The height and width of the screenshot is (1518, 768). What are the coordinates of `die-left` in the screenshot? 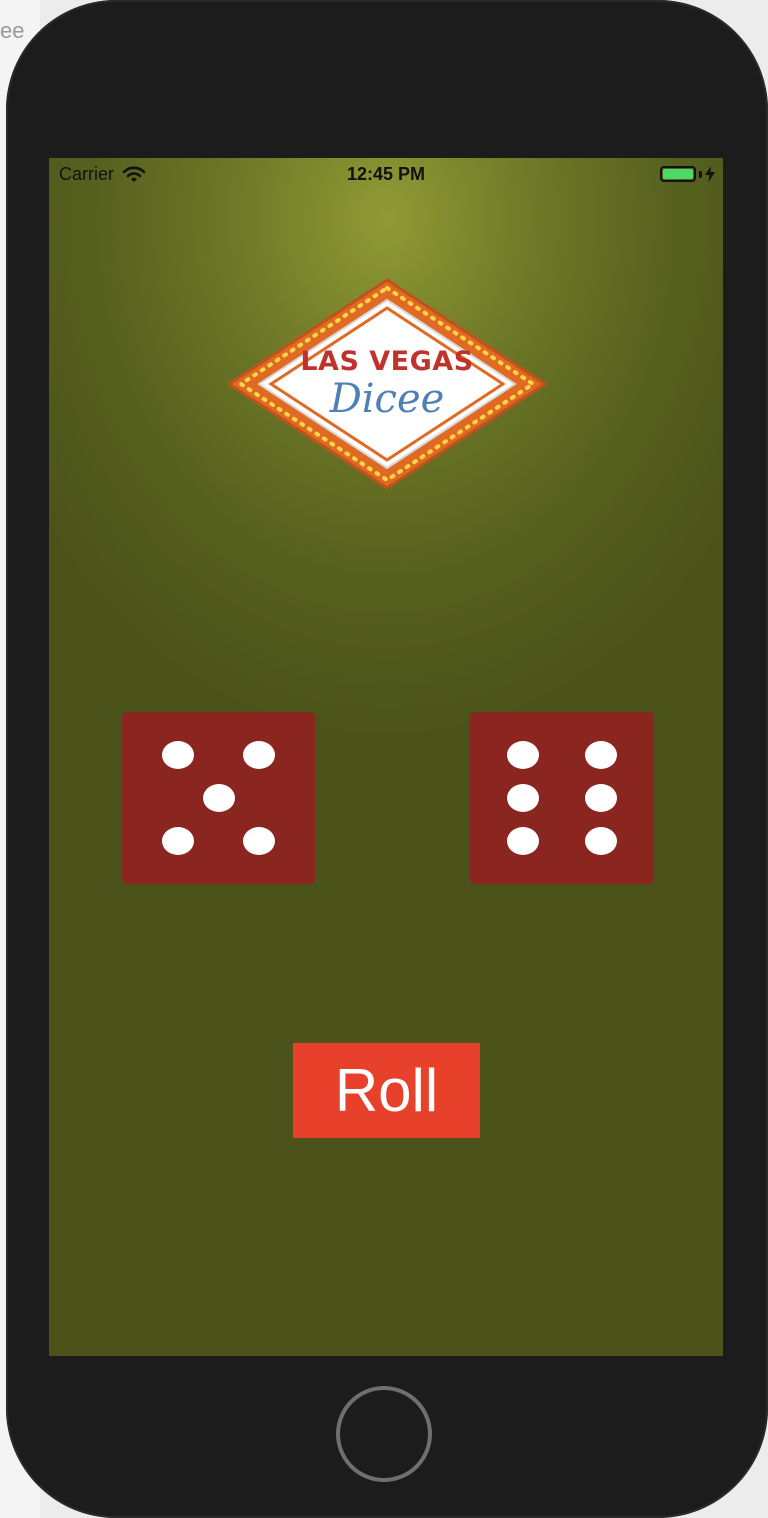 It's located at (218, 798).